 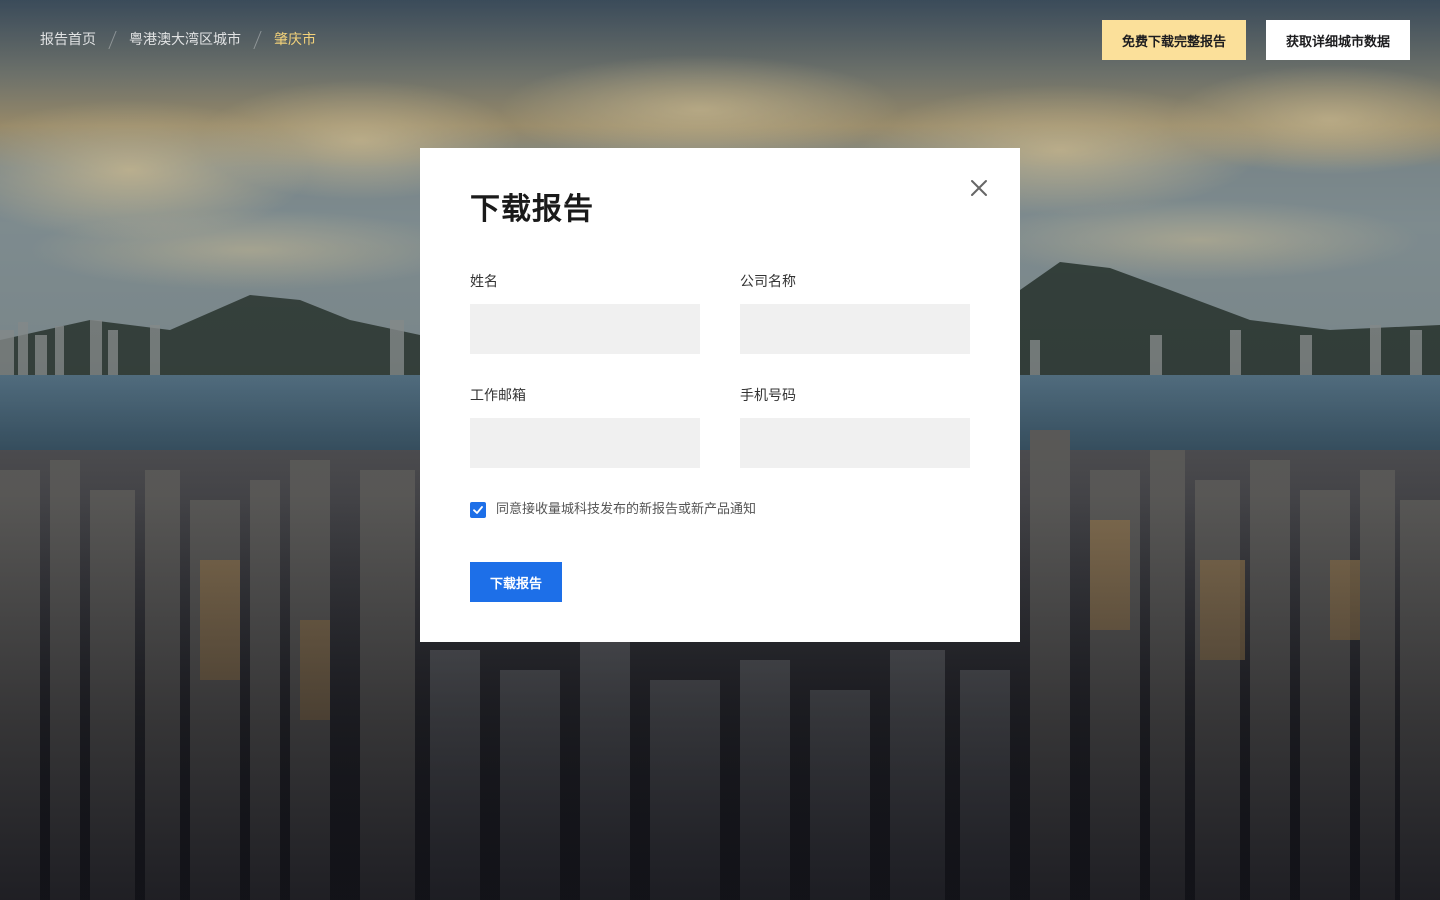 I want to click on close-icon, so click(x=979, y=188).